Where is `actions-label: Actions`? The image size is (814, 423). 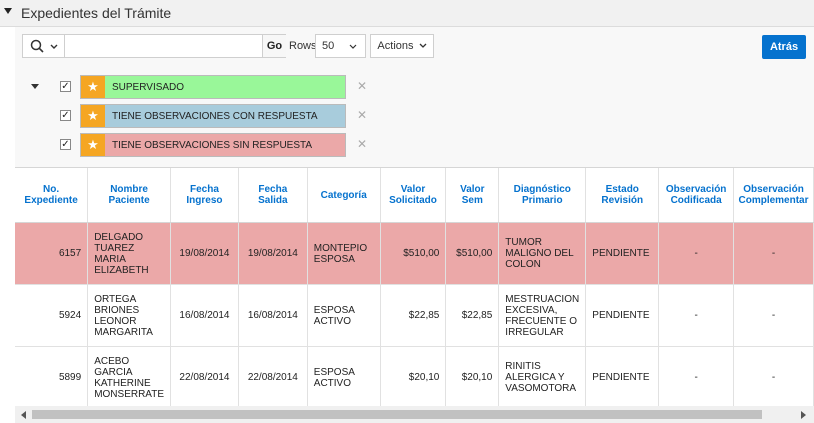 actions-label: Actions is located at coordinates (395, 46).